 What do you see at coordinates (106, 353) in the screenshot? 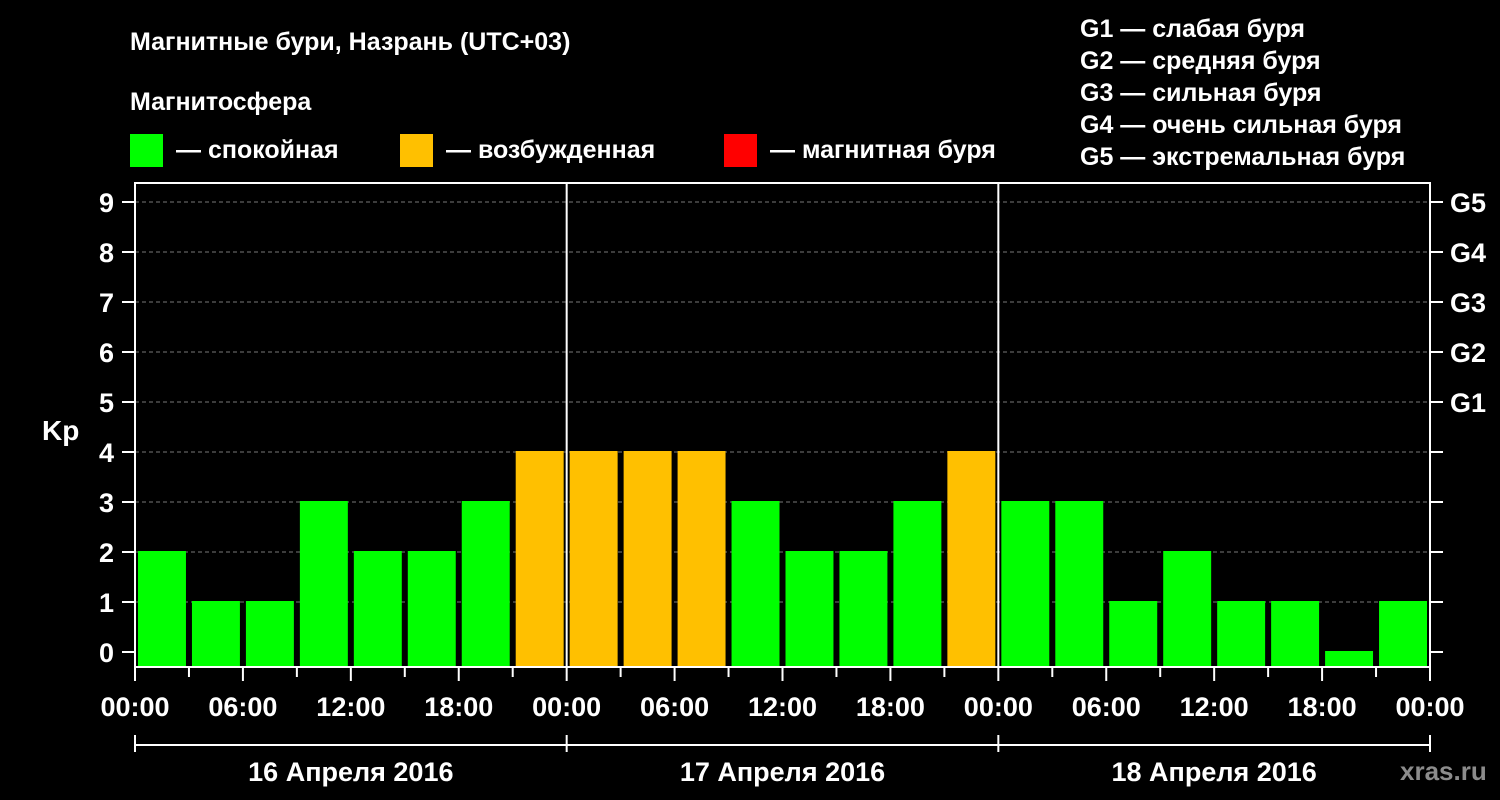
I see `y-tick-label: 6` at bounding box center [106, 353].